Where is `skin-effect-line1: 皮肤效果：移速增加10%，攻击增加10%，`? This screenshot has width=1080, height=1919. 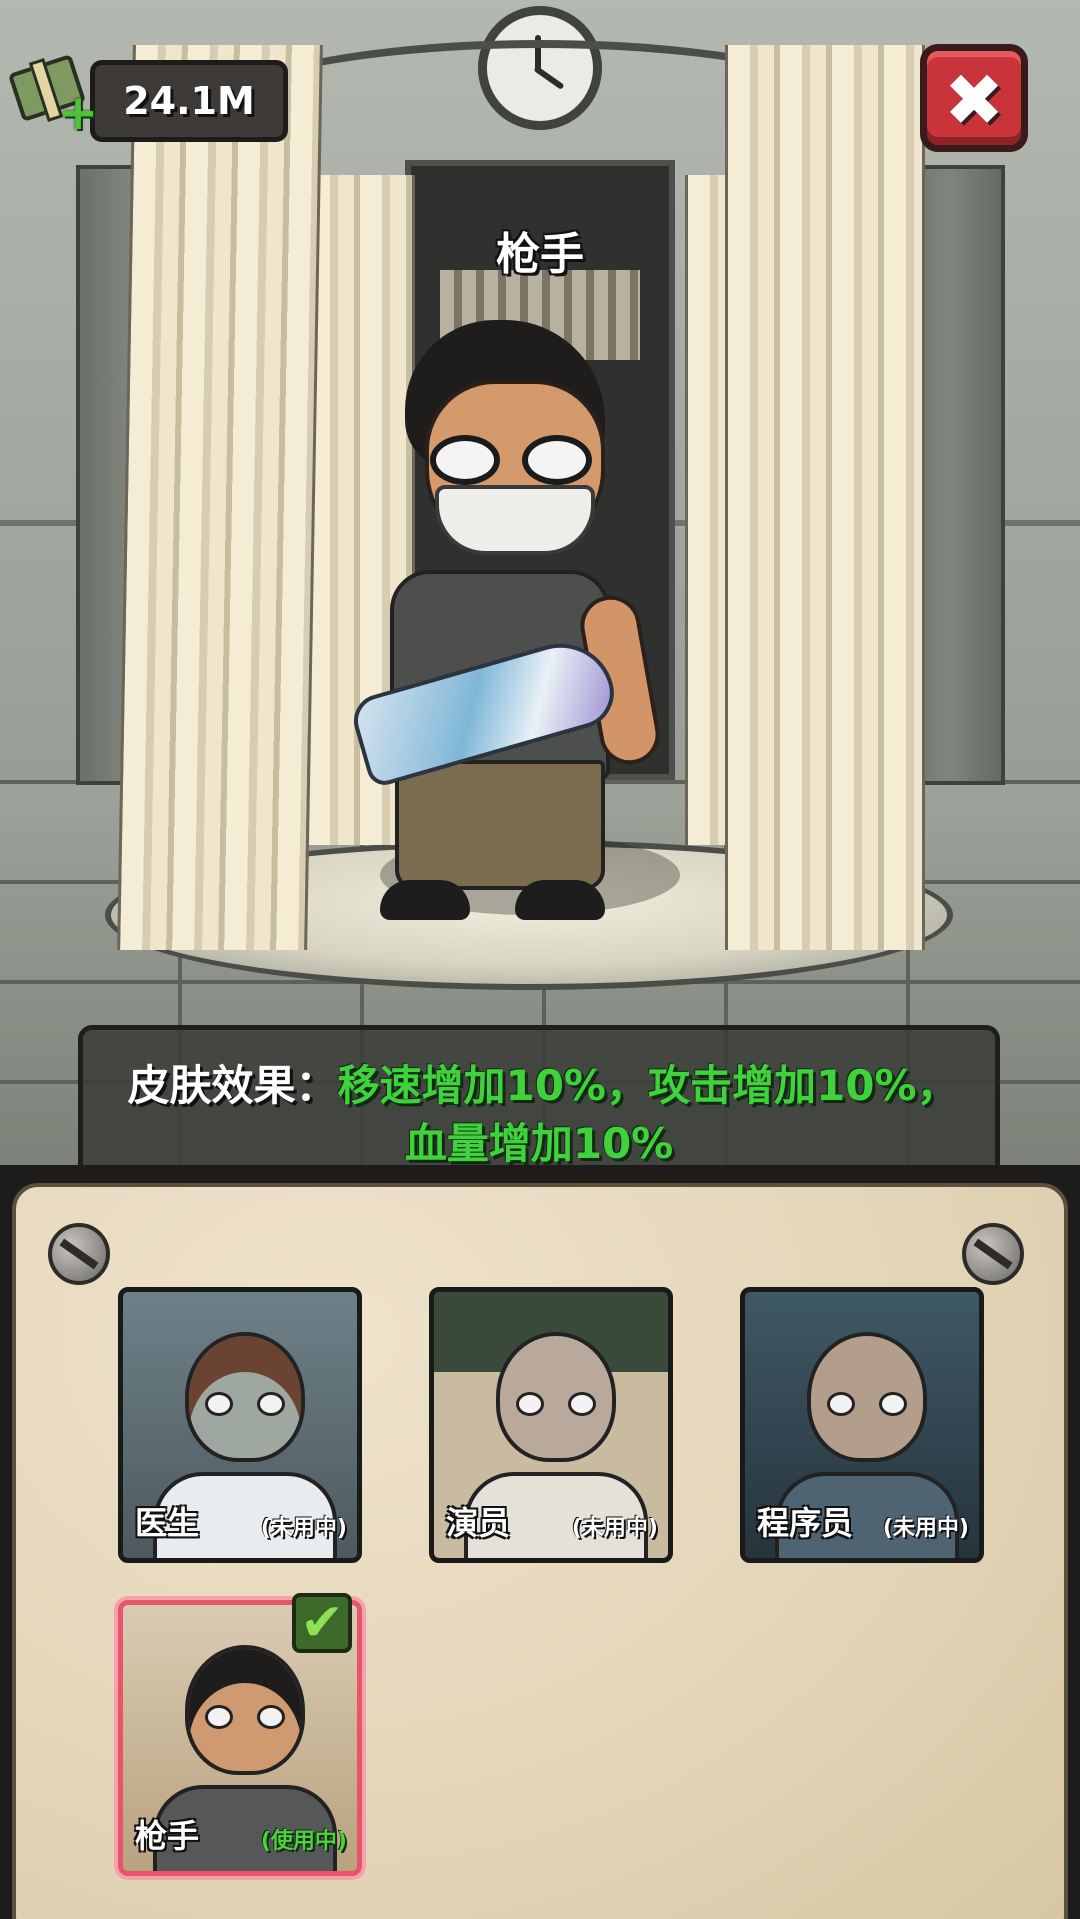
skin-effect-line1: 皮肤效果：移速增加10%，攻击增加10%， is located at coordinates (543, 1082).